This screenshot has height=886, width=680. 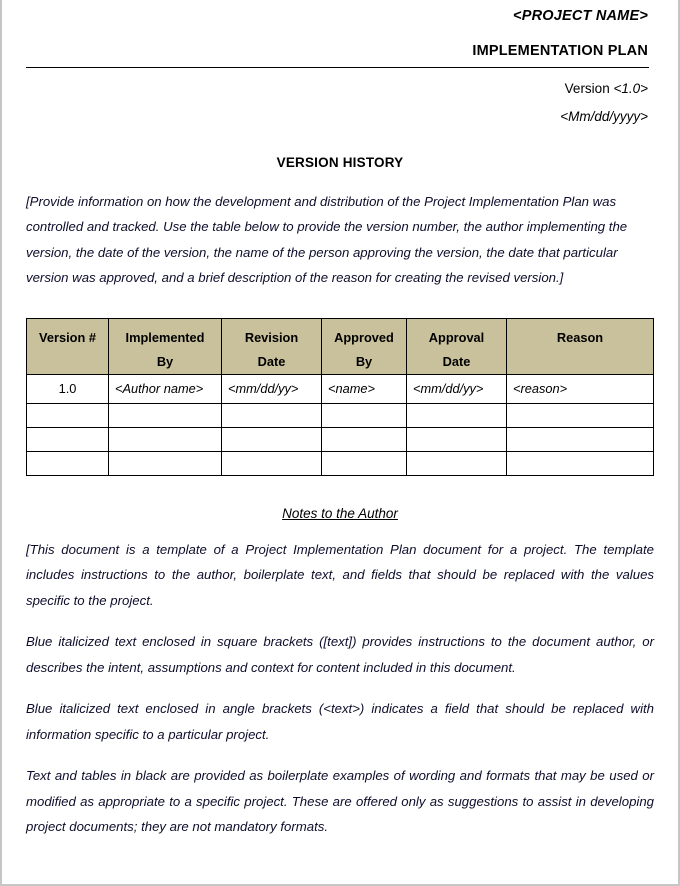 What do you see at coordinates (580, 388) in the screenshot?
I see `cell-reason: <reason>` at bounding box center [580, 388].